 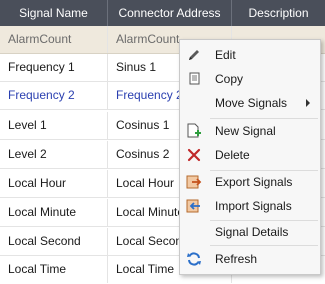 I want to click on cell-signal-name: Local Second, so click(x=54, y=241).